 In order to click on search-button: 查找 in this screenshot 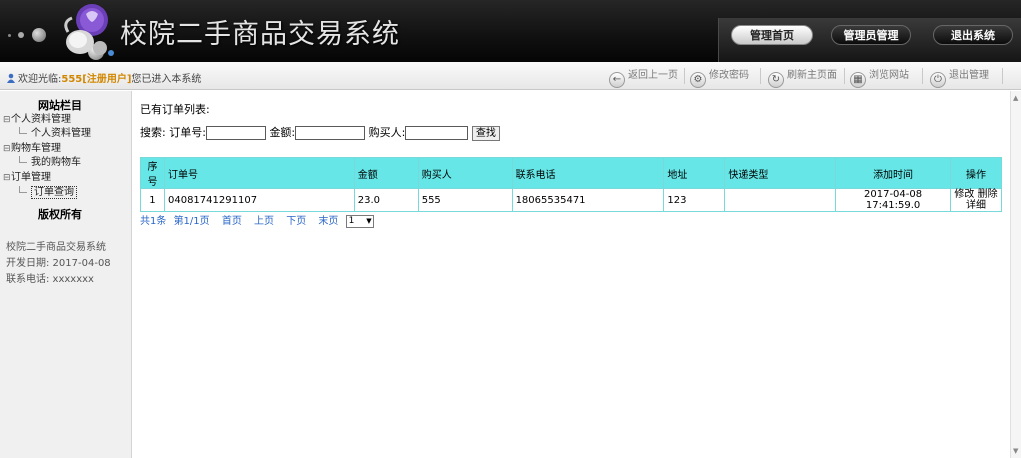, I will do `click(485, 133)`.